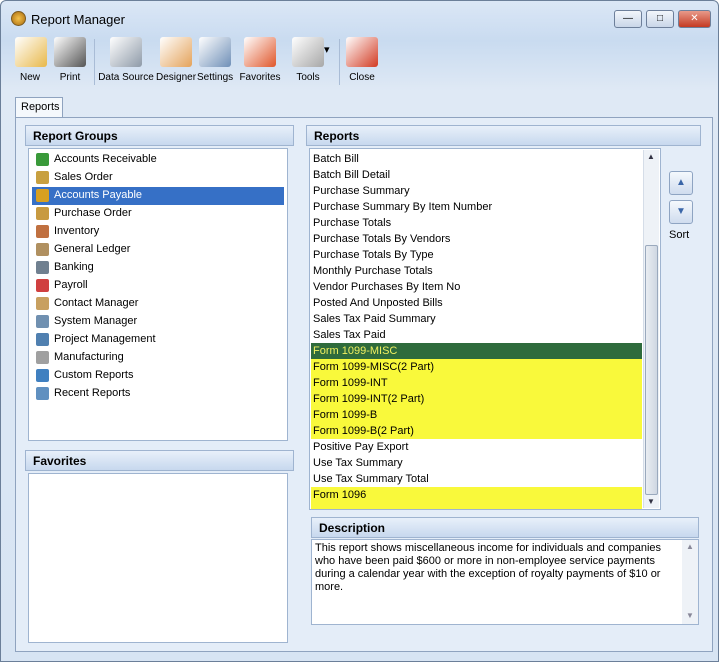 The width and height of the screenshot is (720, 663). Describe the element at coordinates (158, 358) in the screenshot. I see `report-group-item: Manufacturing` at that location.